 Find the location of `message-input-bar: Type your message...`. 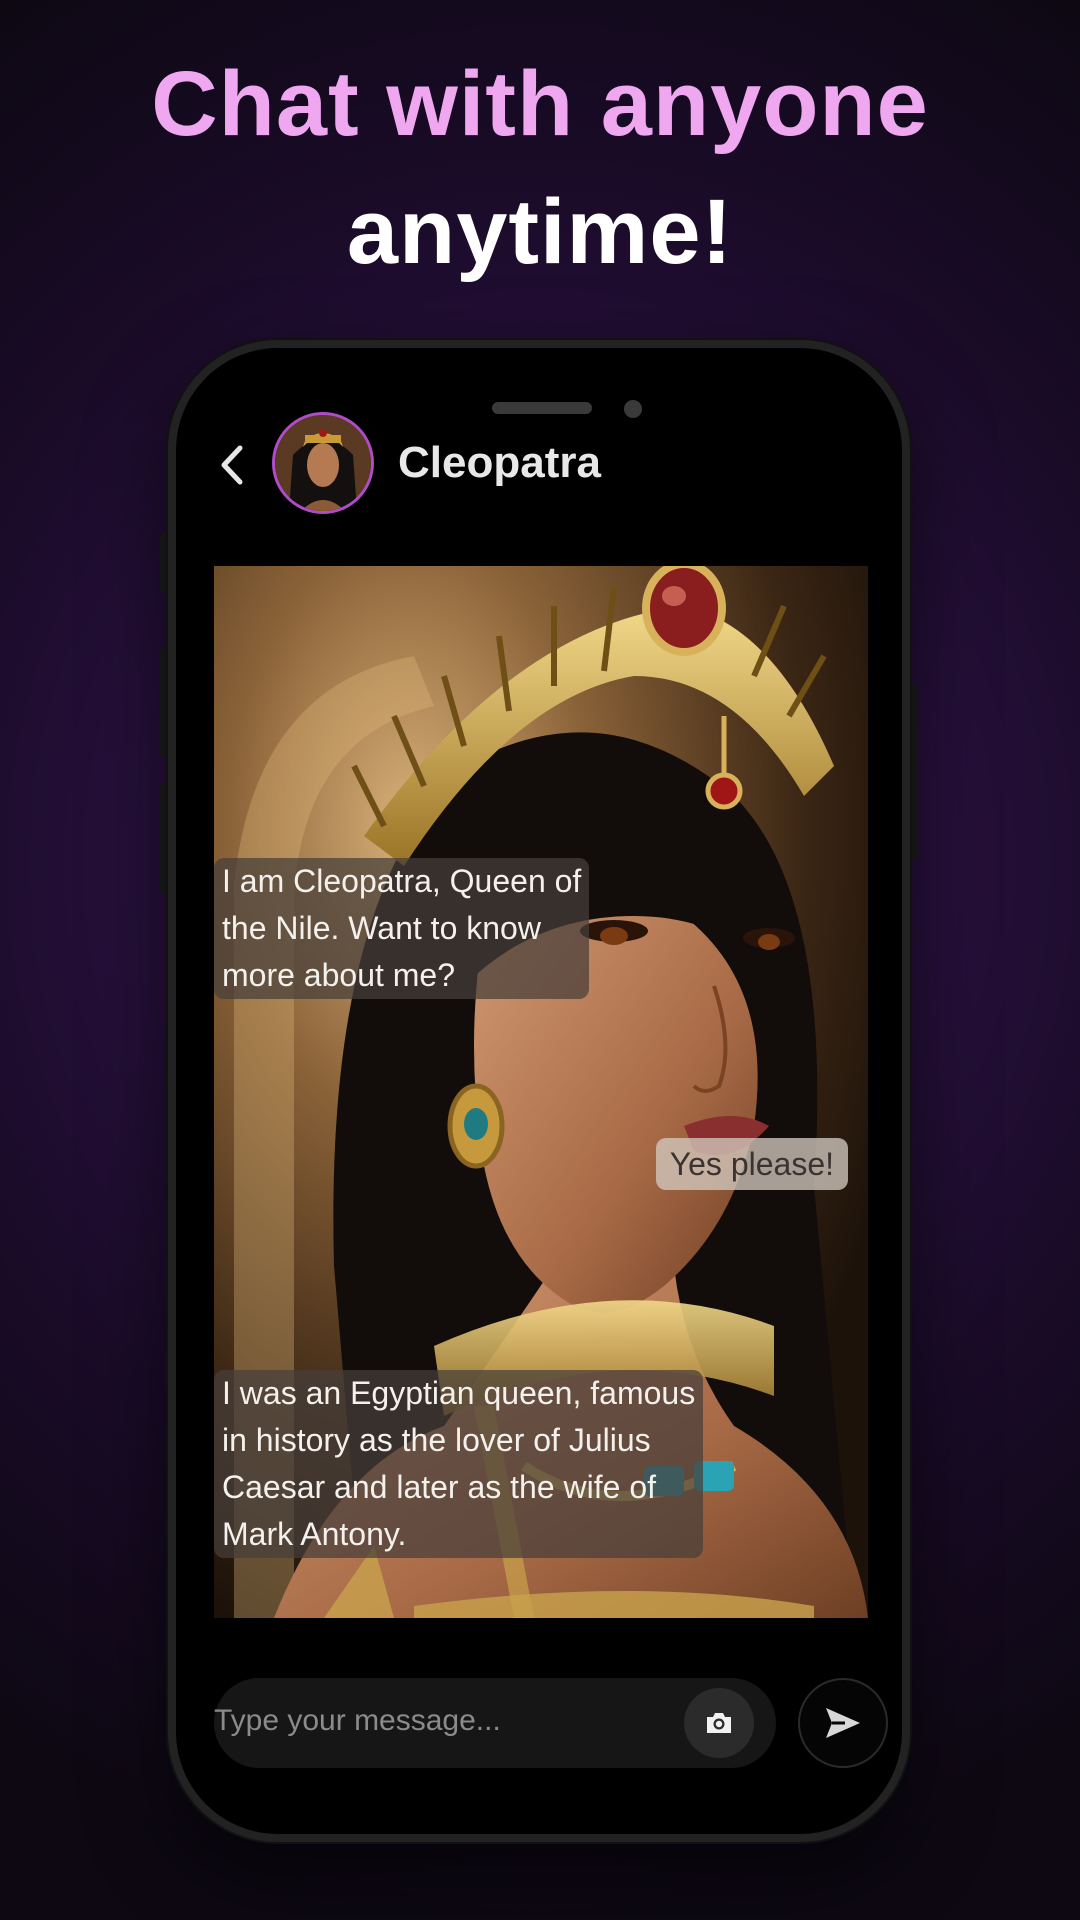

message-input-bar: Type your message... is located at coordinates (495, 1723).